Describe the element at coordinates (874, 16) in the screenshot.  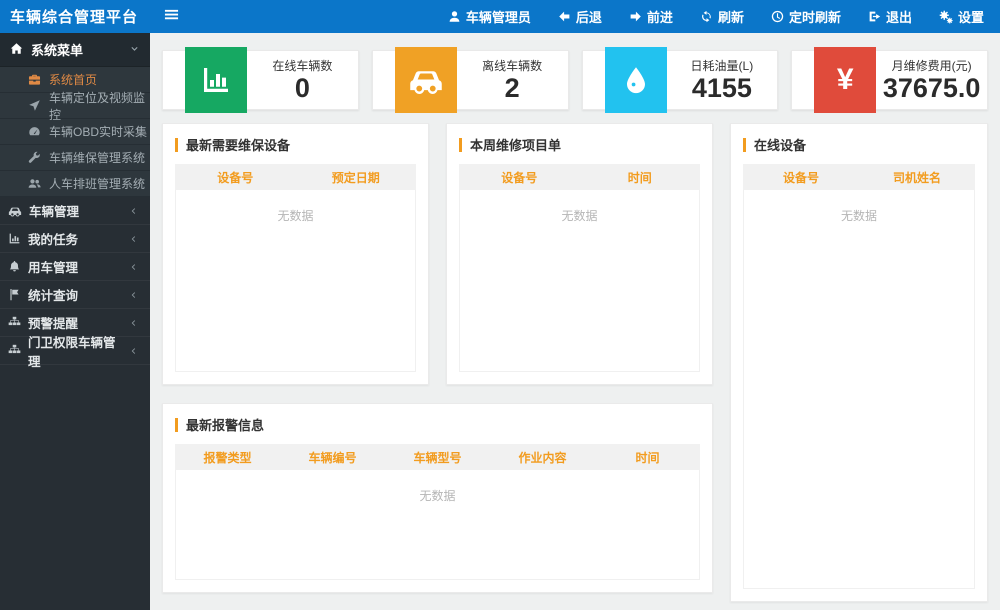
I see `sign-out-icon` at that location.